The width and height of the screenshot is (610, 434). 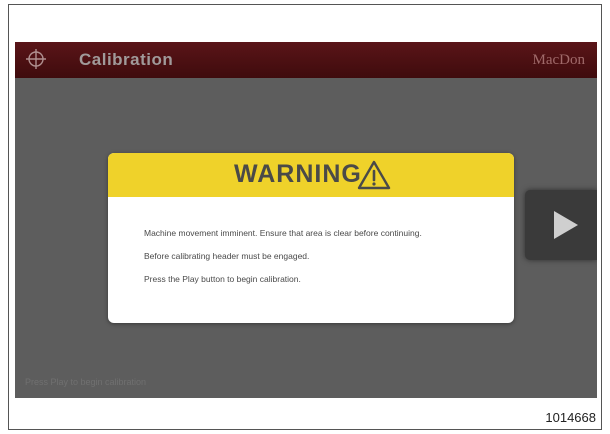 What do you see at coordinates (374, 175) in the screenshot?
I see `warning-triangle-icon` at bounding box center [374, 175].